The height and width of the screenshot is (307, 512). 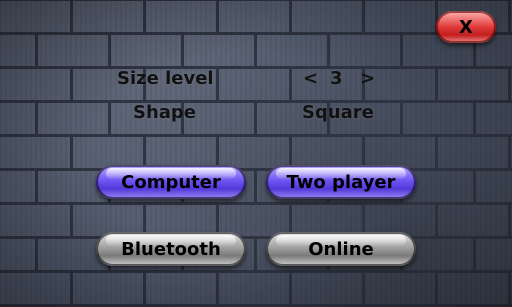 I want to click on online-mode-label: Online, so click(x=341, y=249).